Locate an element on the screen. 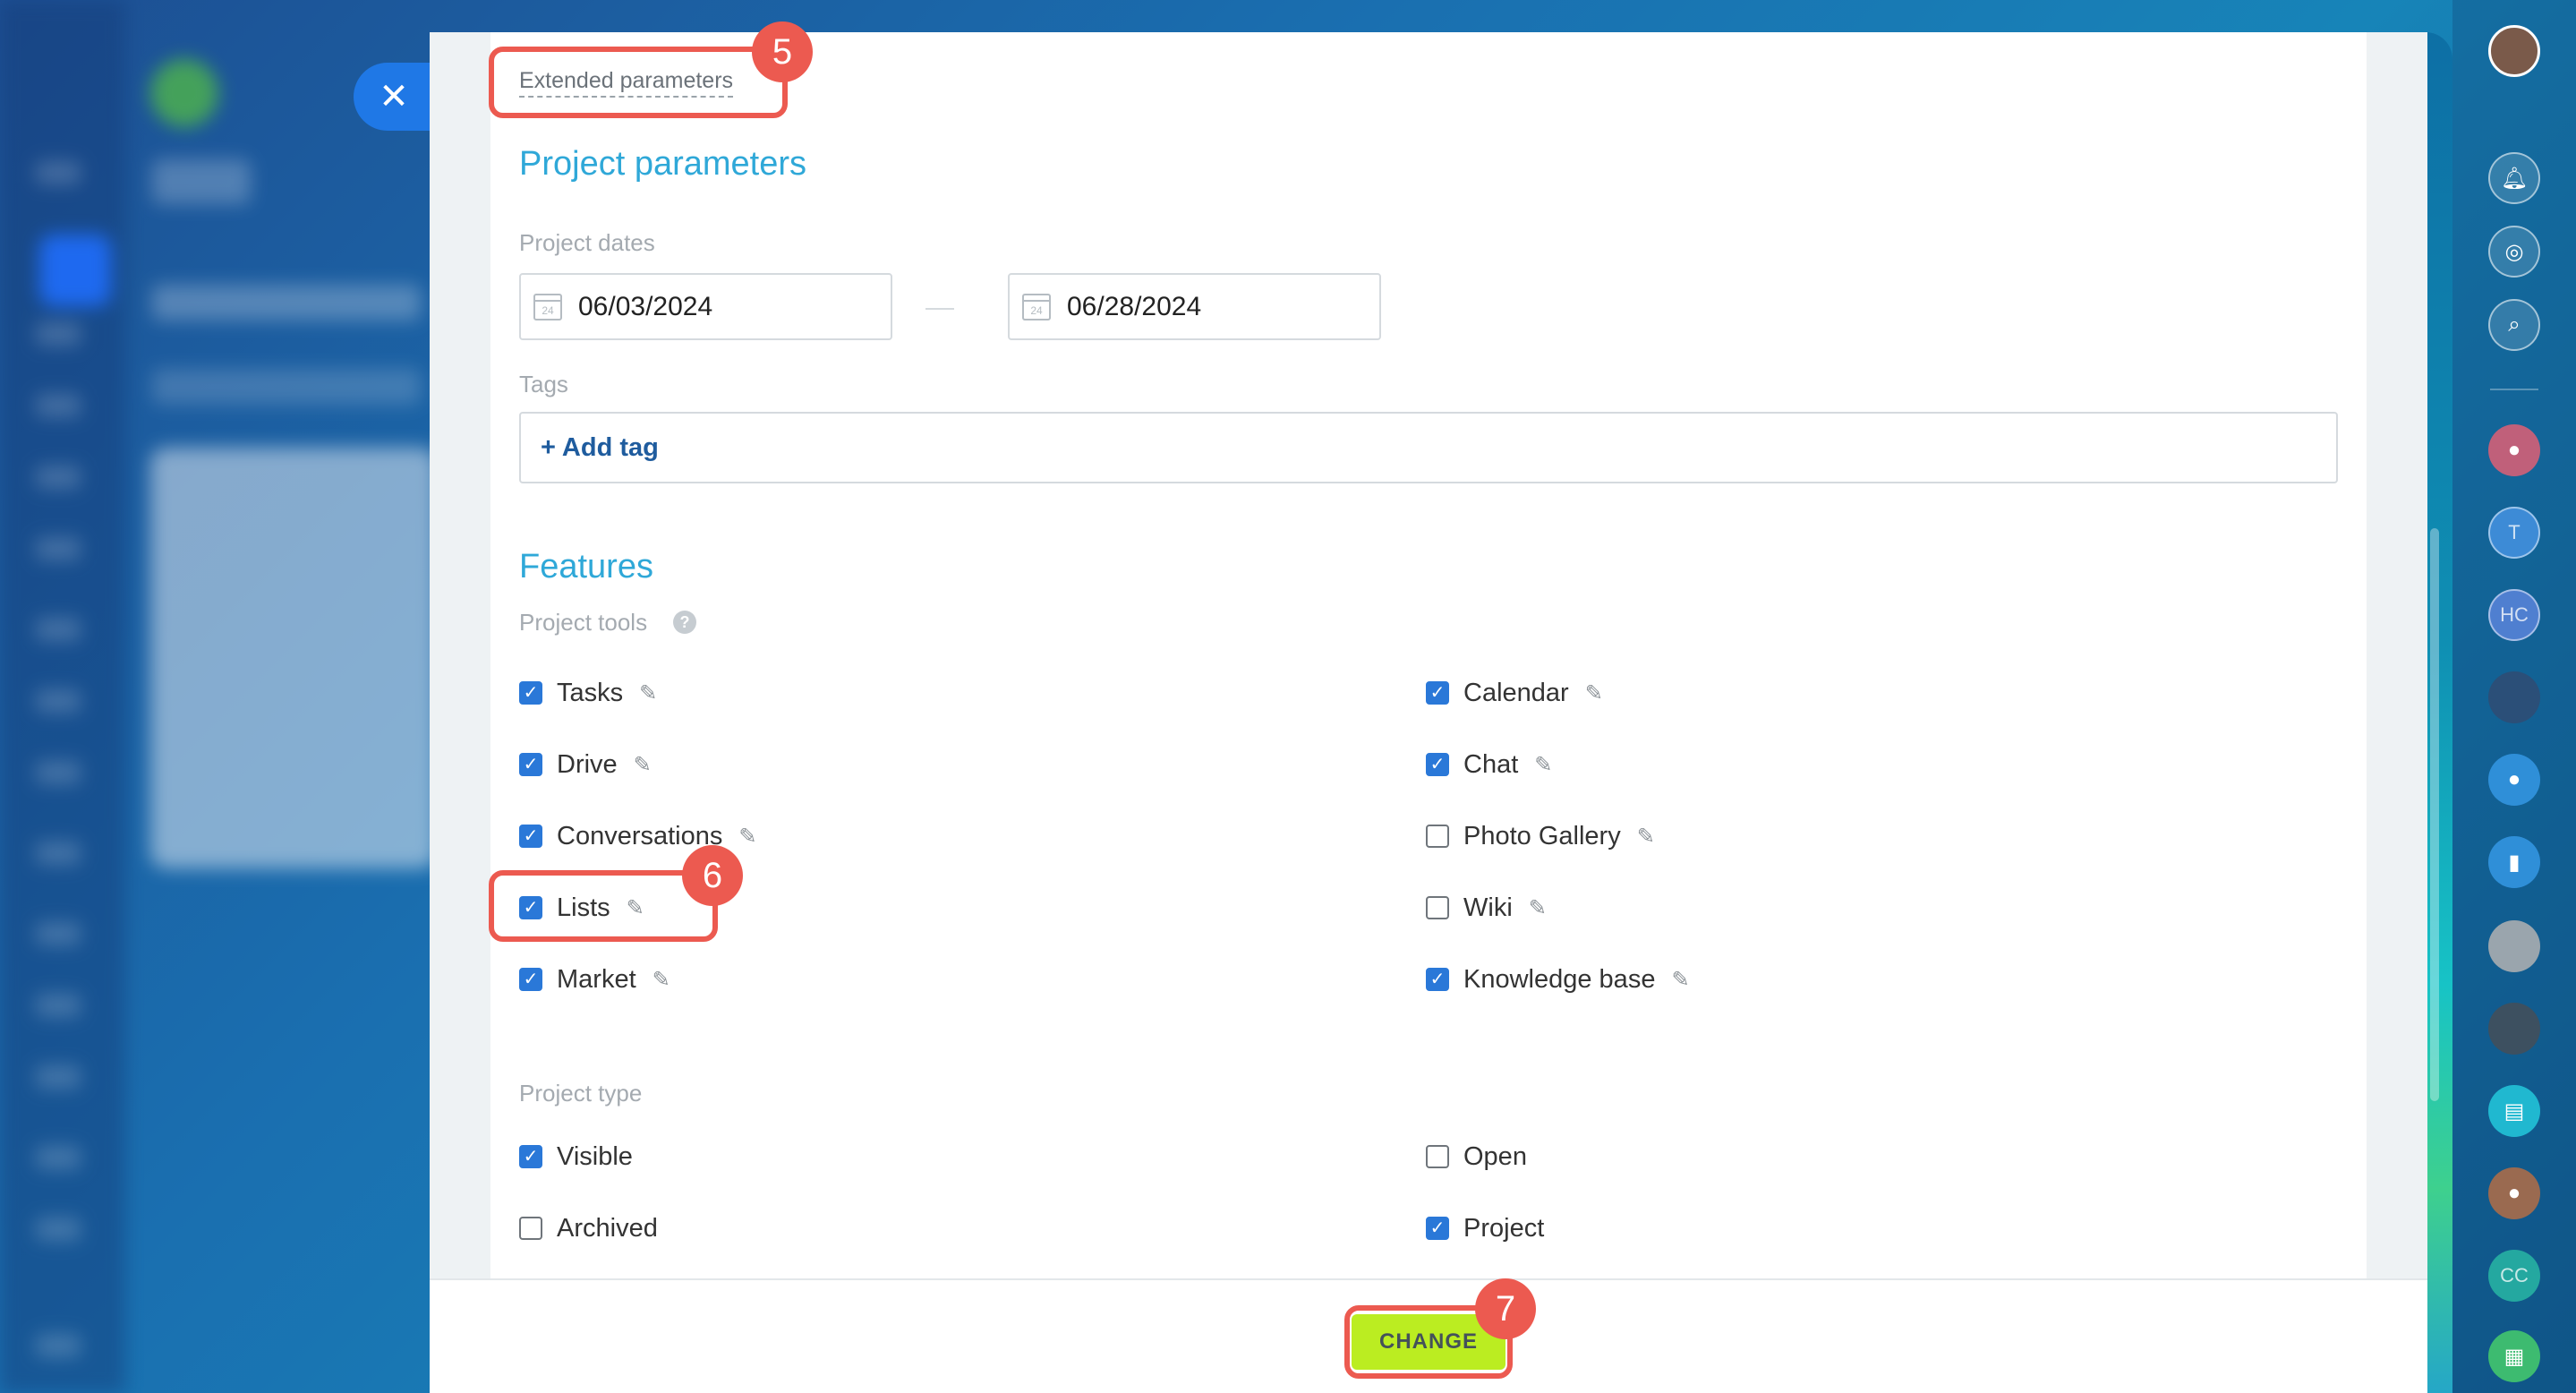  tool-option-drive: ✓ Drive ✎ is located at coordinates (585, 764).